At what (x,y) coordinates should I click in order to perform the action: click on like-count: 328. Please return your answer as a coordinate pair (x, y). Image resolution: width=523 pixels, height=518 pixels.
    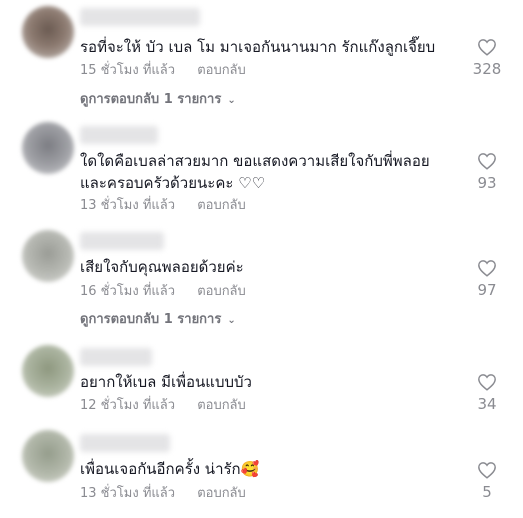
    Looking at the image, I should click on (487, 69).